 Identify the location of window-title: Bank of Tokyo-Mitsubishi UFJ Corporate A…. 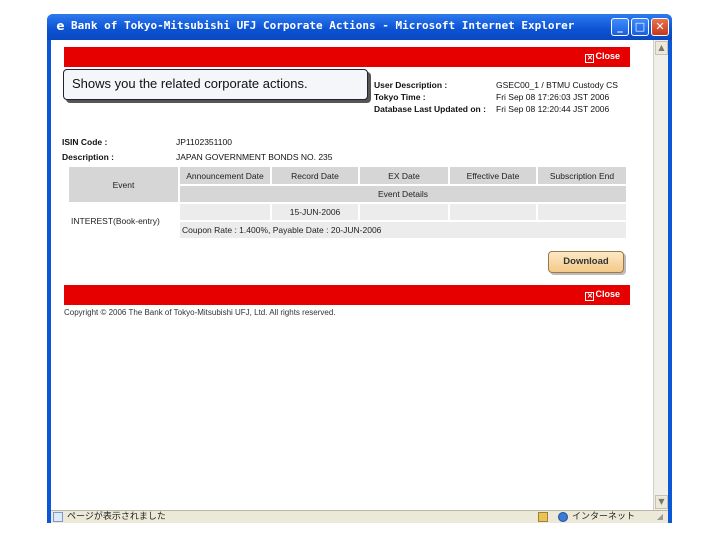
(323, 25).